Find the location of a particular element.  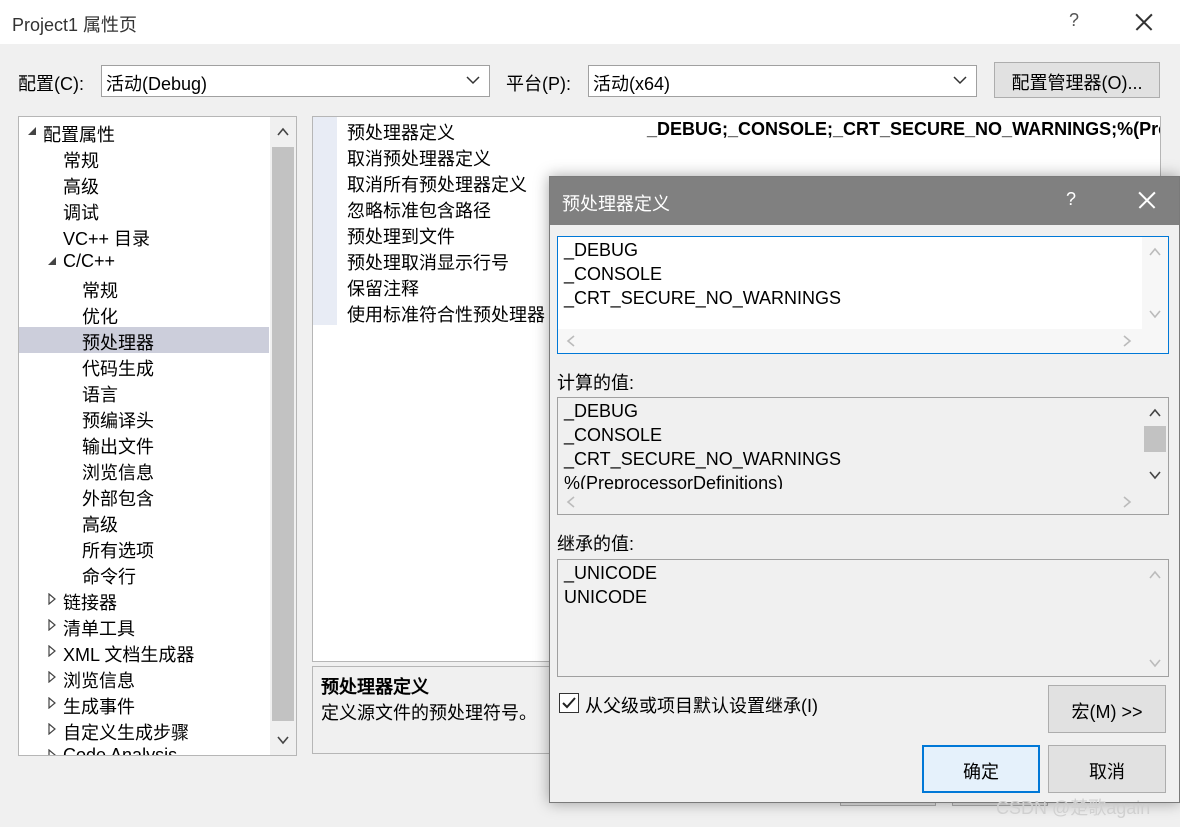

tree-item: 配置属性 is located at coordinates (141, 132).